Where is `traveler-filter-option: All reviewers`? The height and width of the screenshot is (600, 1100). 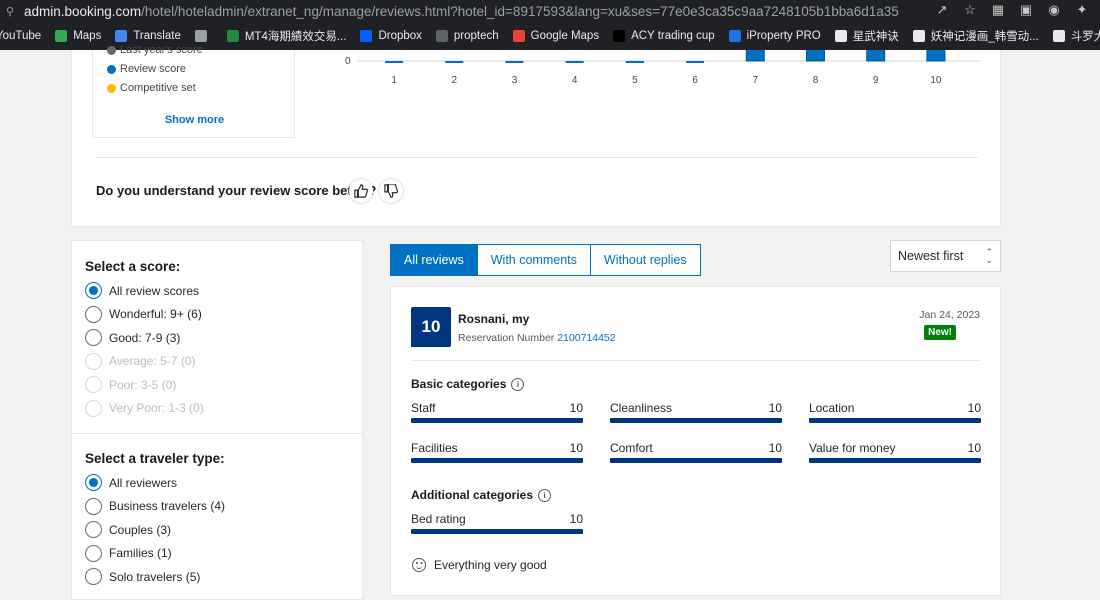
traveler-filter-option: All reviewers is located at coordinates (131, 482).